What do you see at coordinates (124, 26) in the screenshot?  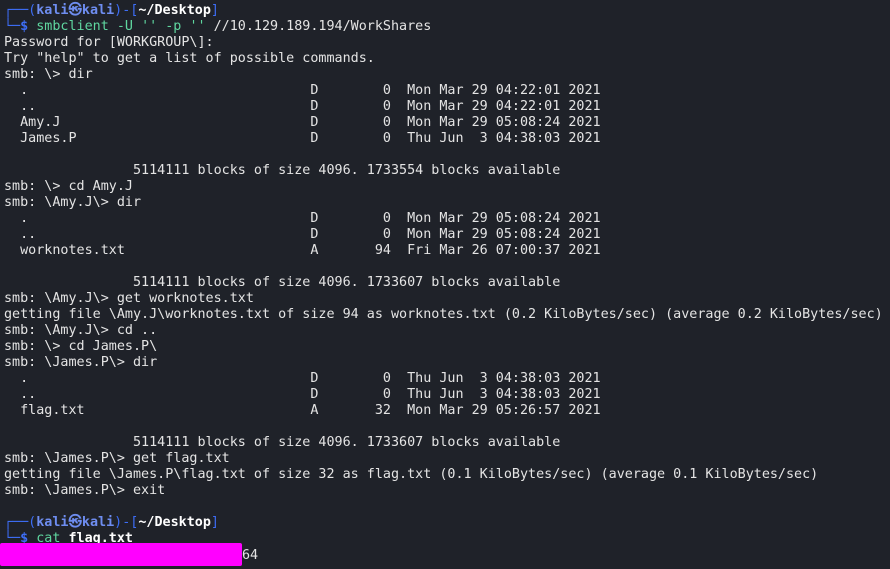 I see `command-flag-user: -U` at bounding box center [124, 26].